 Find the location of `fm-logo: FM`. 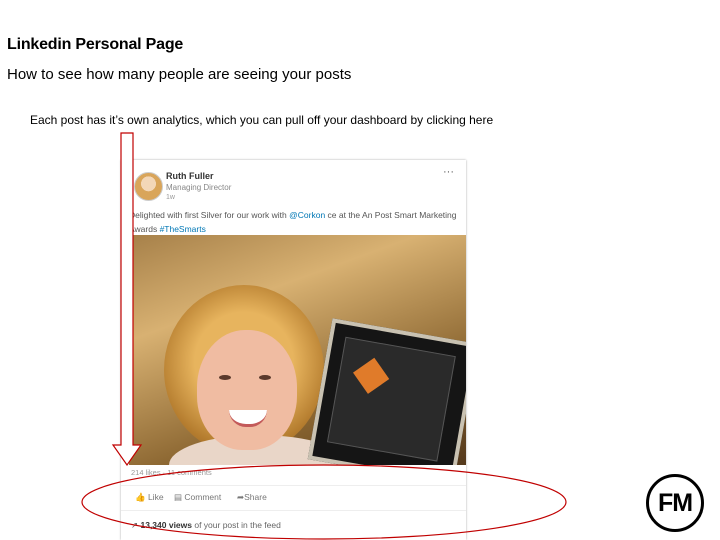

fm-logo: FM is located at coordinates (675, 503).